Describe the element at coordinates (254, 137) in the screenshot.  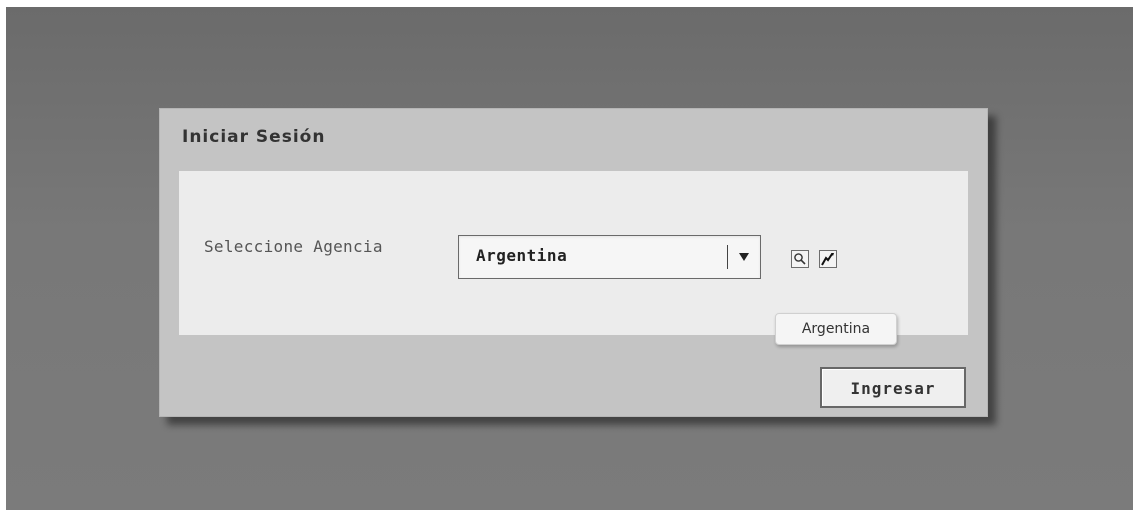
I see `dialog-title: Iniciar Sesión` at that location.